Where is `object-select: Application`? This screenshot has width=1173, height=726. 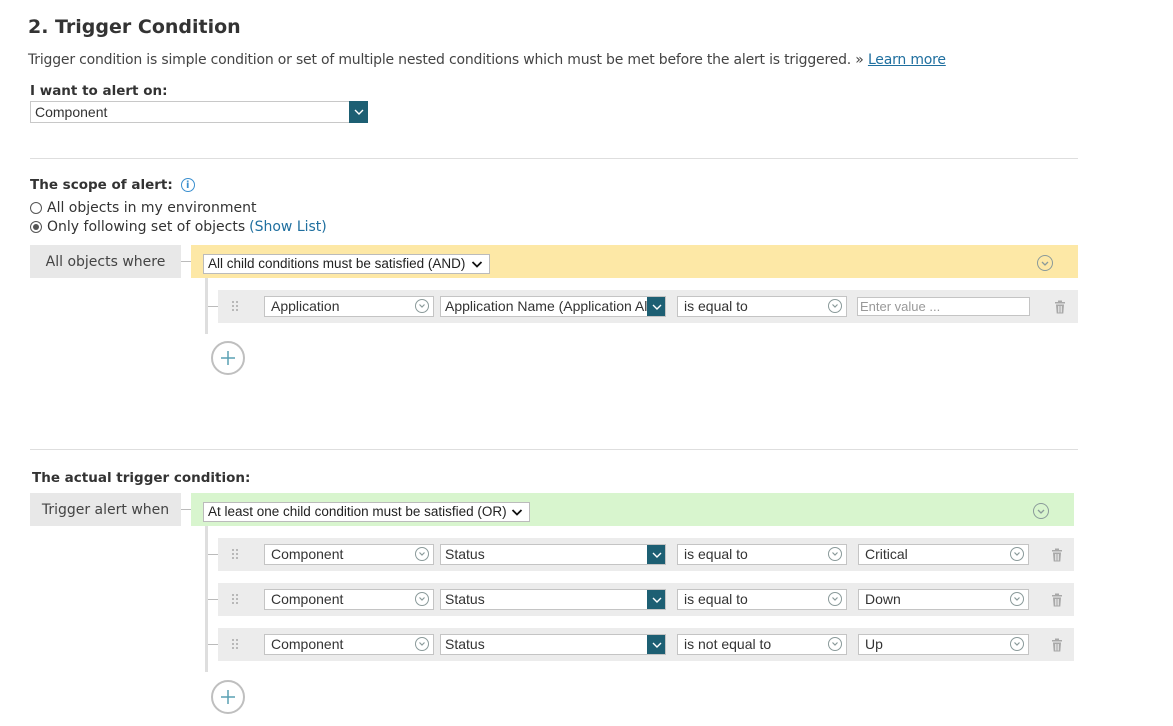 object-select: Application is located at coordinates (349, 306).